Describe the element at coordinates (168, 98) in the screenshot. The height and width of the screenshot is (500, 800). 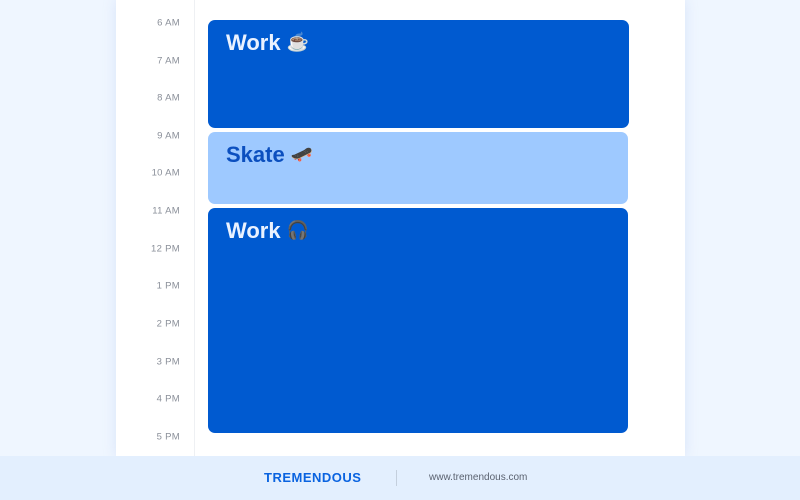
I see `time-label: 8 AM` at that location.